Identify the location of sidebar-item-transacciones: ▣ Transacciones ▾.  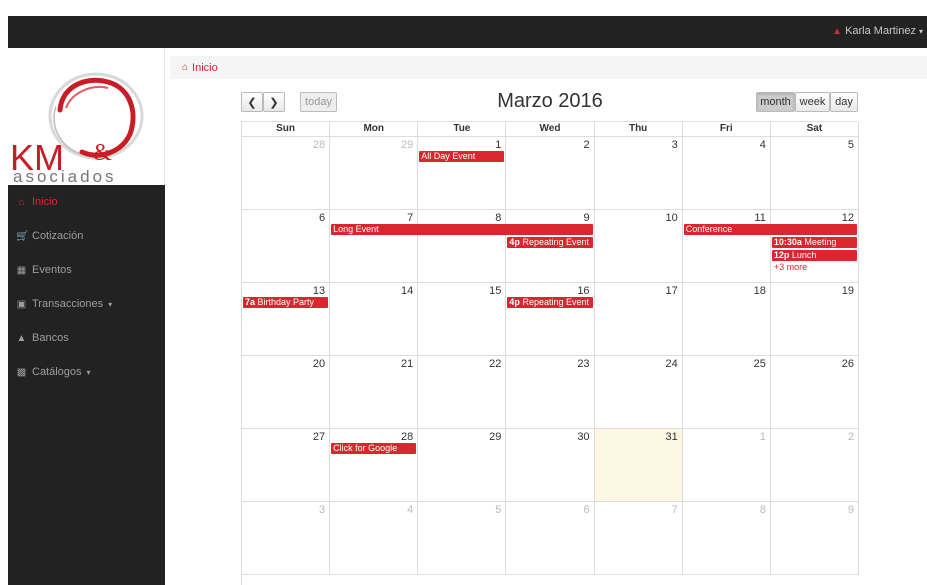
(86, 304).